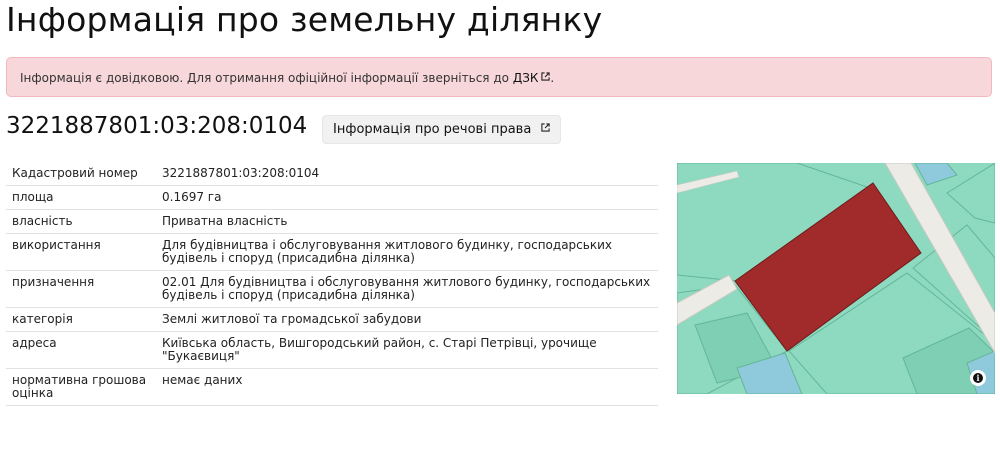 The height and width of the screenshot is (450, 1000). Describe the element at coordinates (81, 197) in the screenshot. I see `row-label: площа` at that location.